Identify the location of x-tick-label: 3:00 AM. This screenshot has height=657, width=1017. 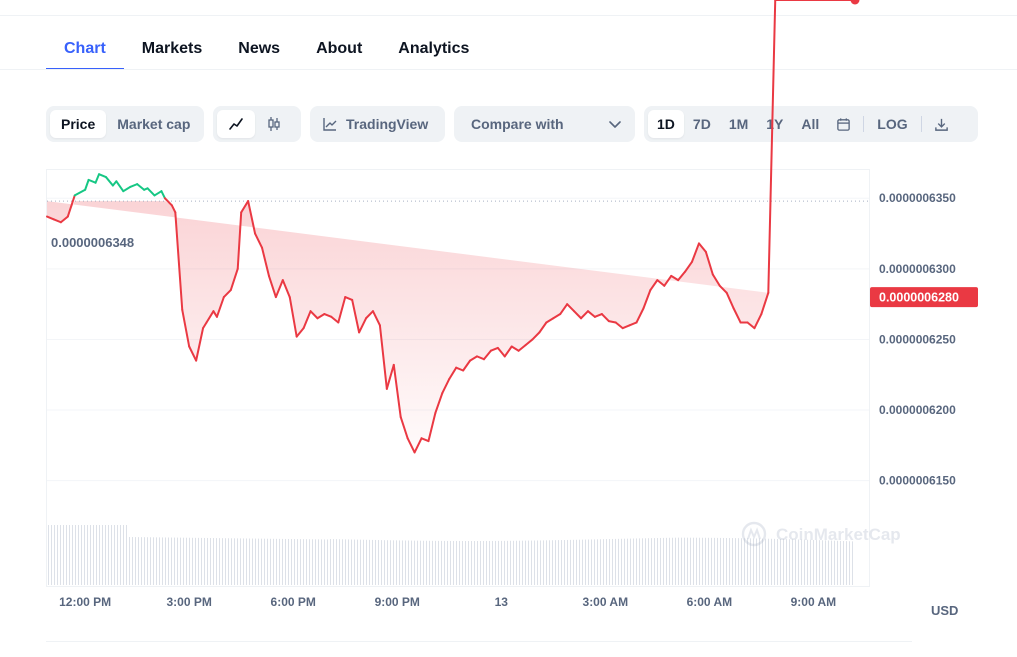
(606, 602).